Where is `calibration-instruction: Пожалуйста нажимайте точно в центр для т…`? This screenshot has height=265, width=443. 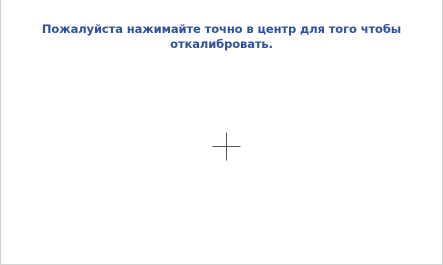 calibration-instruction: Пожалуйста нажимайте точно в центр для т… is located at coordinates (221, 36).